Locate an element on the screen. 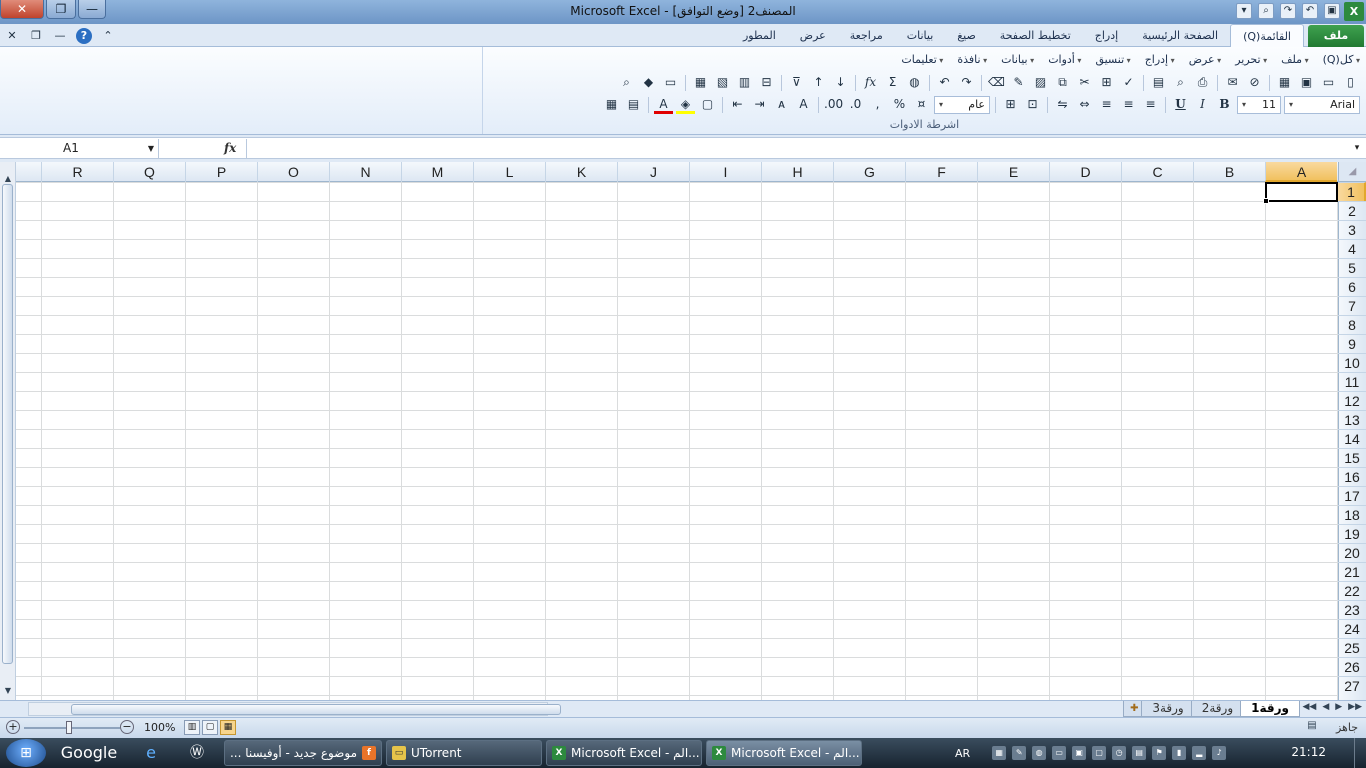 This screenshot has width=1366, height=768. tray-volume-icon: ♪ is located at coordinates (1219, 753).